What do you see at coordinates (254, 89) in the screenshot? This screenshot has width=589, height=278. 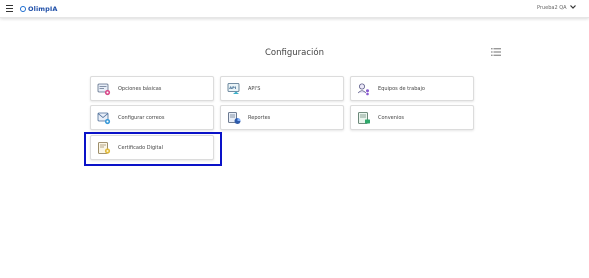 I see `card-label: API'S` at bounding box center [254, 89].